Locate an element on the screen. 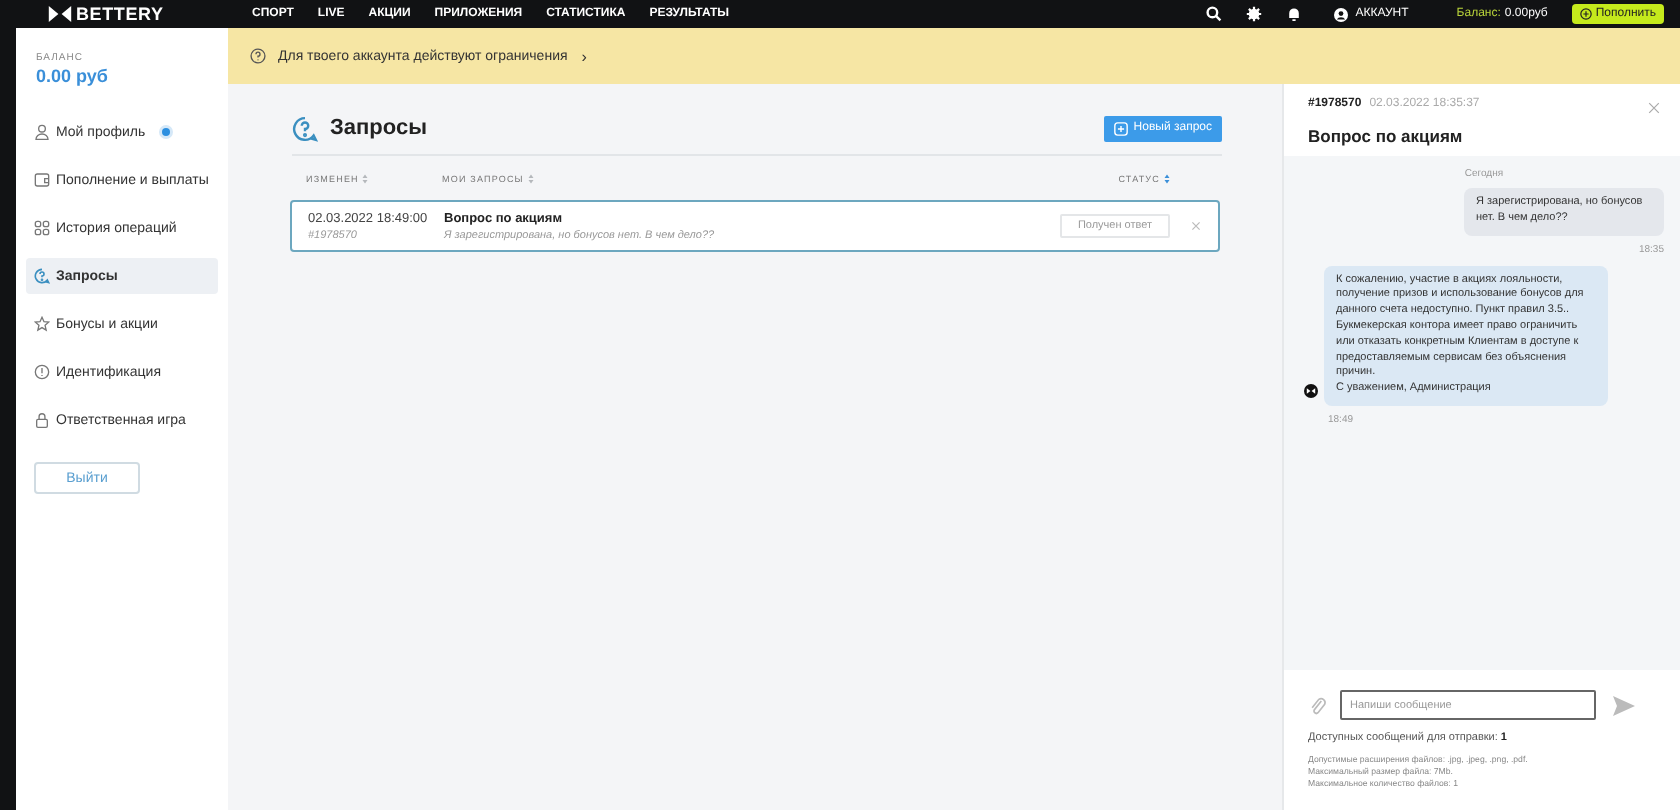  star-icon is located at coordinates (42, 324).